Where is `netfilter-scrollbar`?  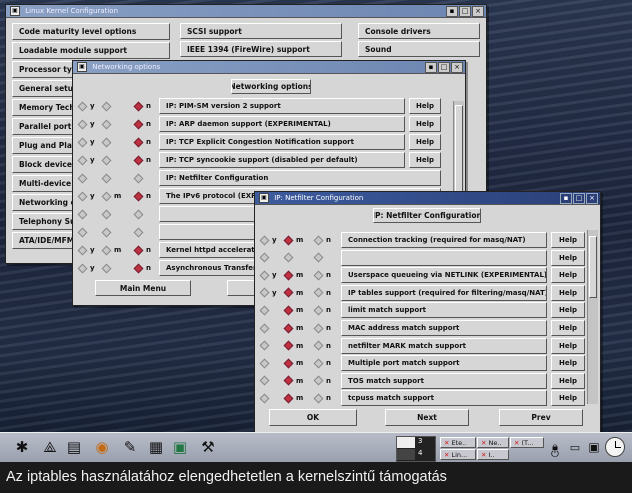
netfilter-scrollbar is located at coordinates (592, 317).